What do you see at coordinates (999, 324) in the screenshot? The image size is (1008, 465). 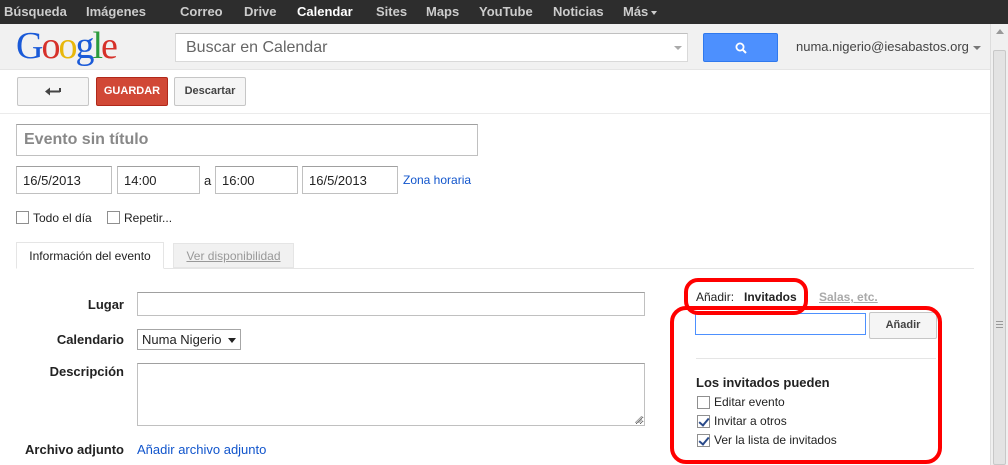 I see `grip-icon` at bounding box center [999, 324].